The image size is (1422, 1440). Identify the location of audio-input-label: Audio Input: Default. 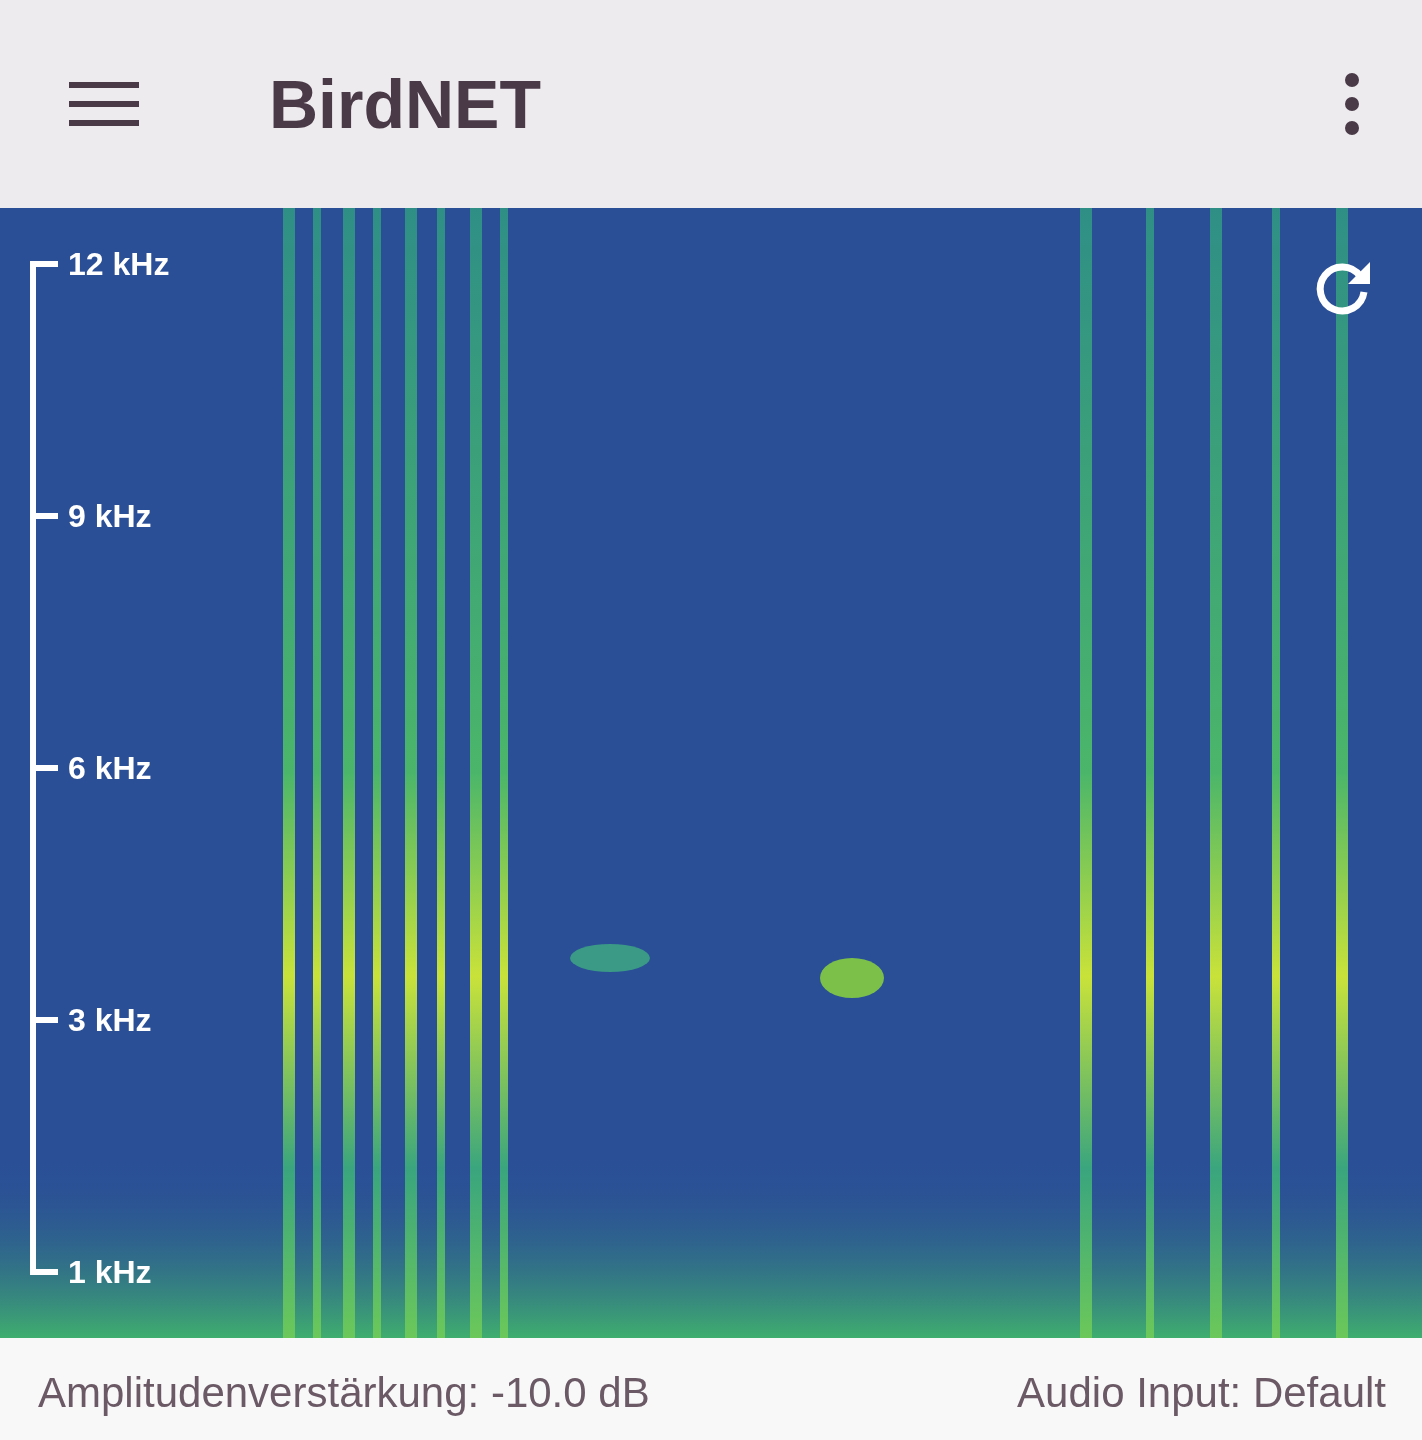
(1201, 1393).